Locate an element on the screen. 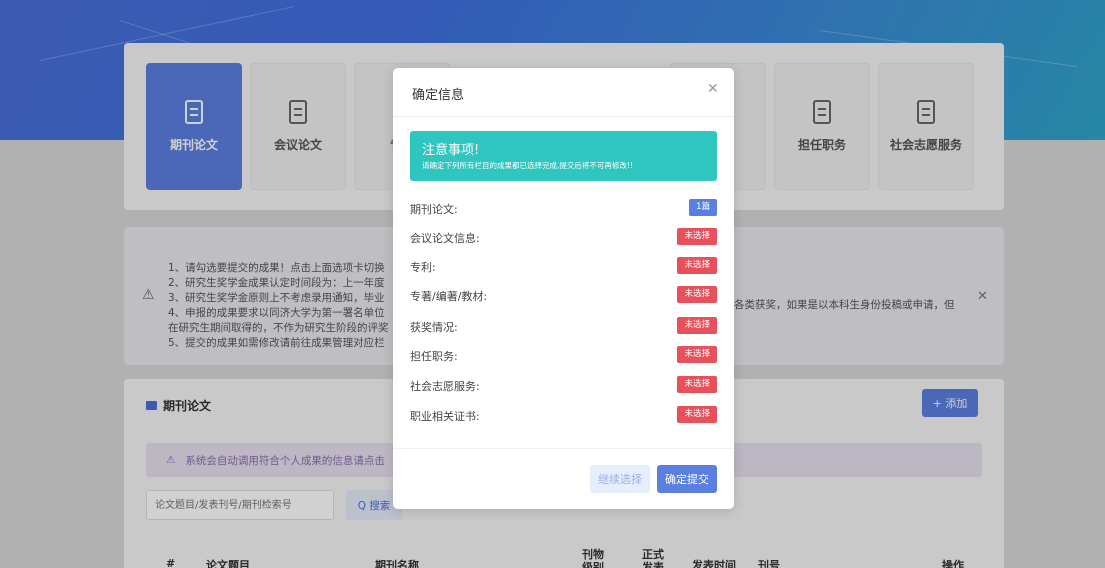 This screenshot has width=1105, height=568. summary-row: 获奖情况: 未选择 is located at coordinates (563, 327).